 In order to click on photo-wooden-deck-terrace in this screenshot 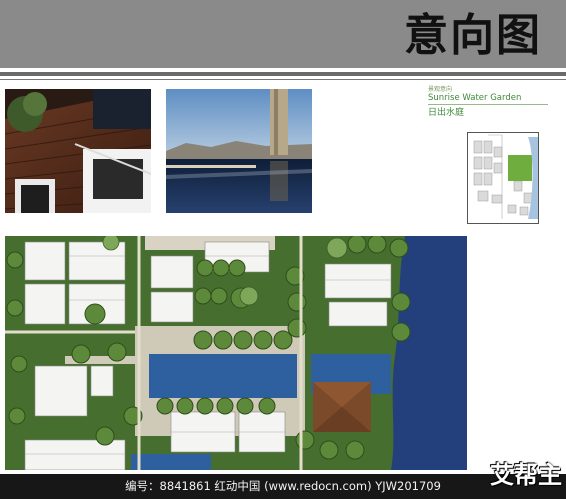, I will do `click(78, 151)`.